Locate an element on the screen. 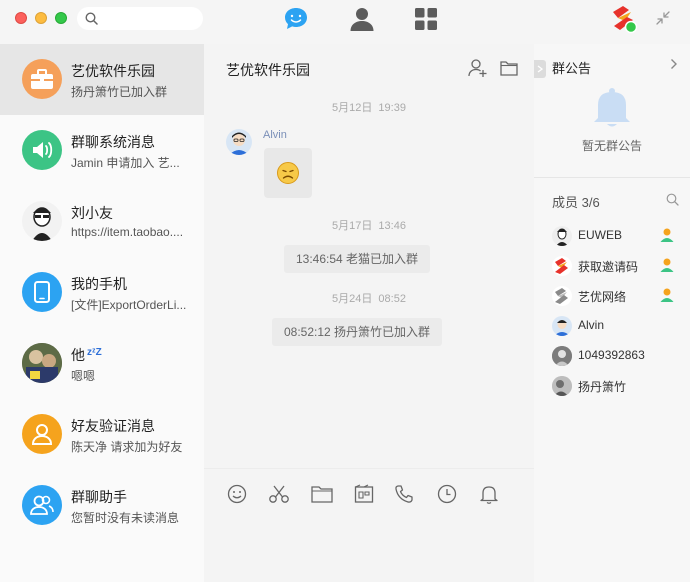  conversation-name: 好友验证消息 is located at coordinates (113, 426).